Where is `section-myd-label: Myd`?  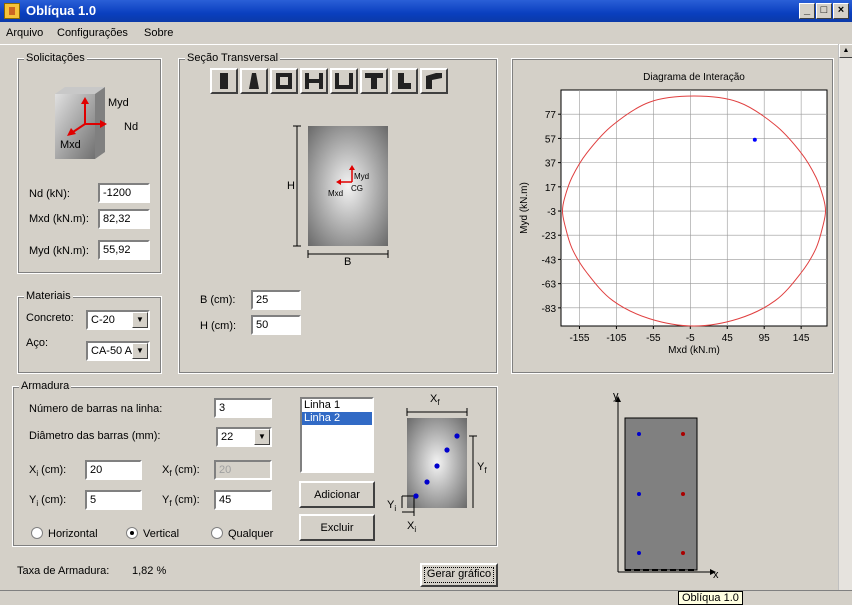 section-myd-label: Myd is located at coordinates (362, 176).